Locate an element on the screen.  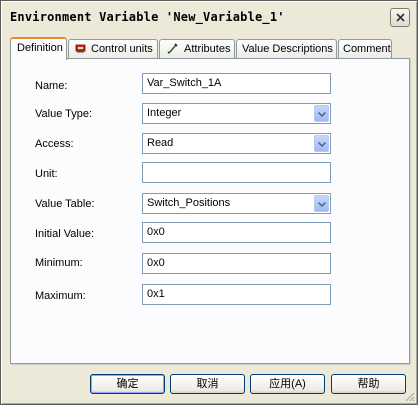
ok-button: 确定 is located at coordinates (127, 384).